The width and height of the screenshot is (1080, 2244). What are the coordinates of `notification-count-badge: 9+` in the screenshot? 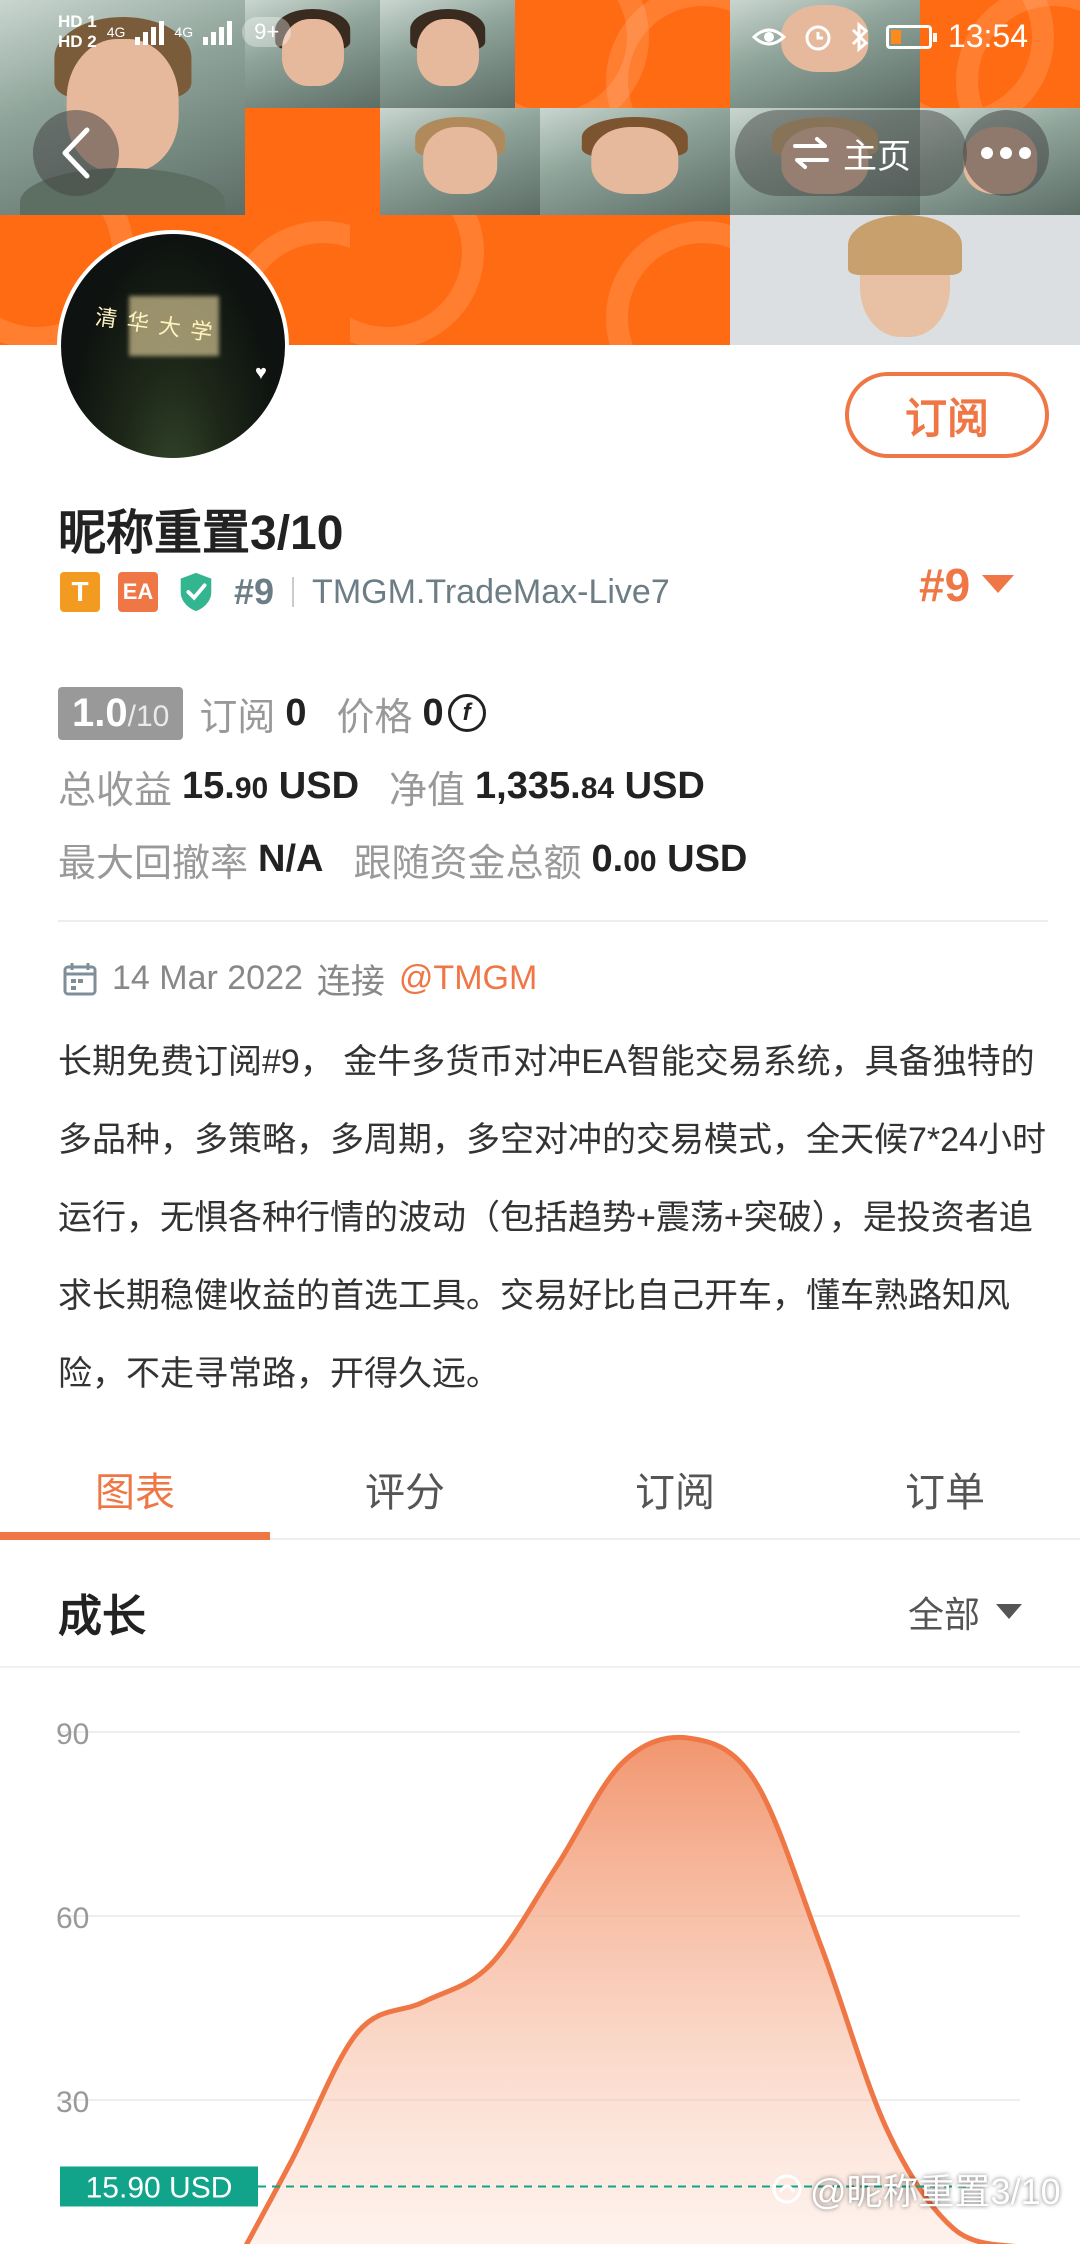 It's located at (267, 32).